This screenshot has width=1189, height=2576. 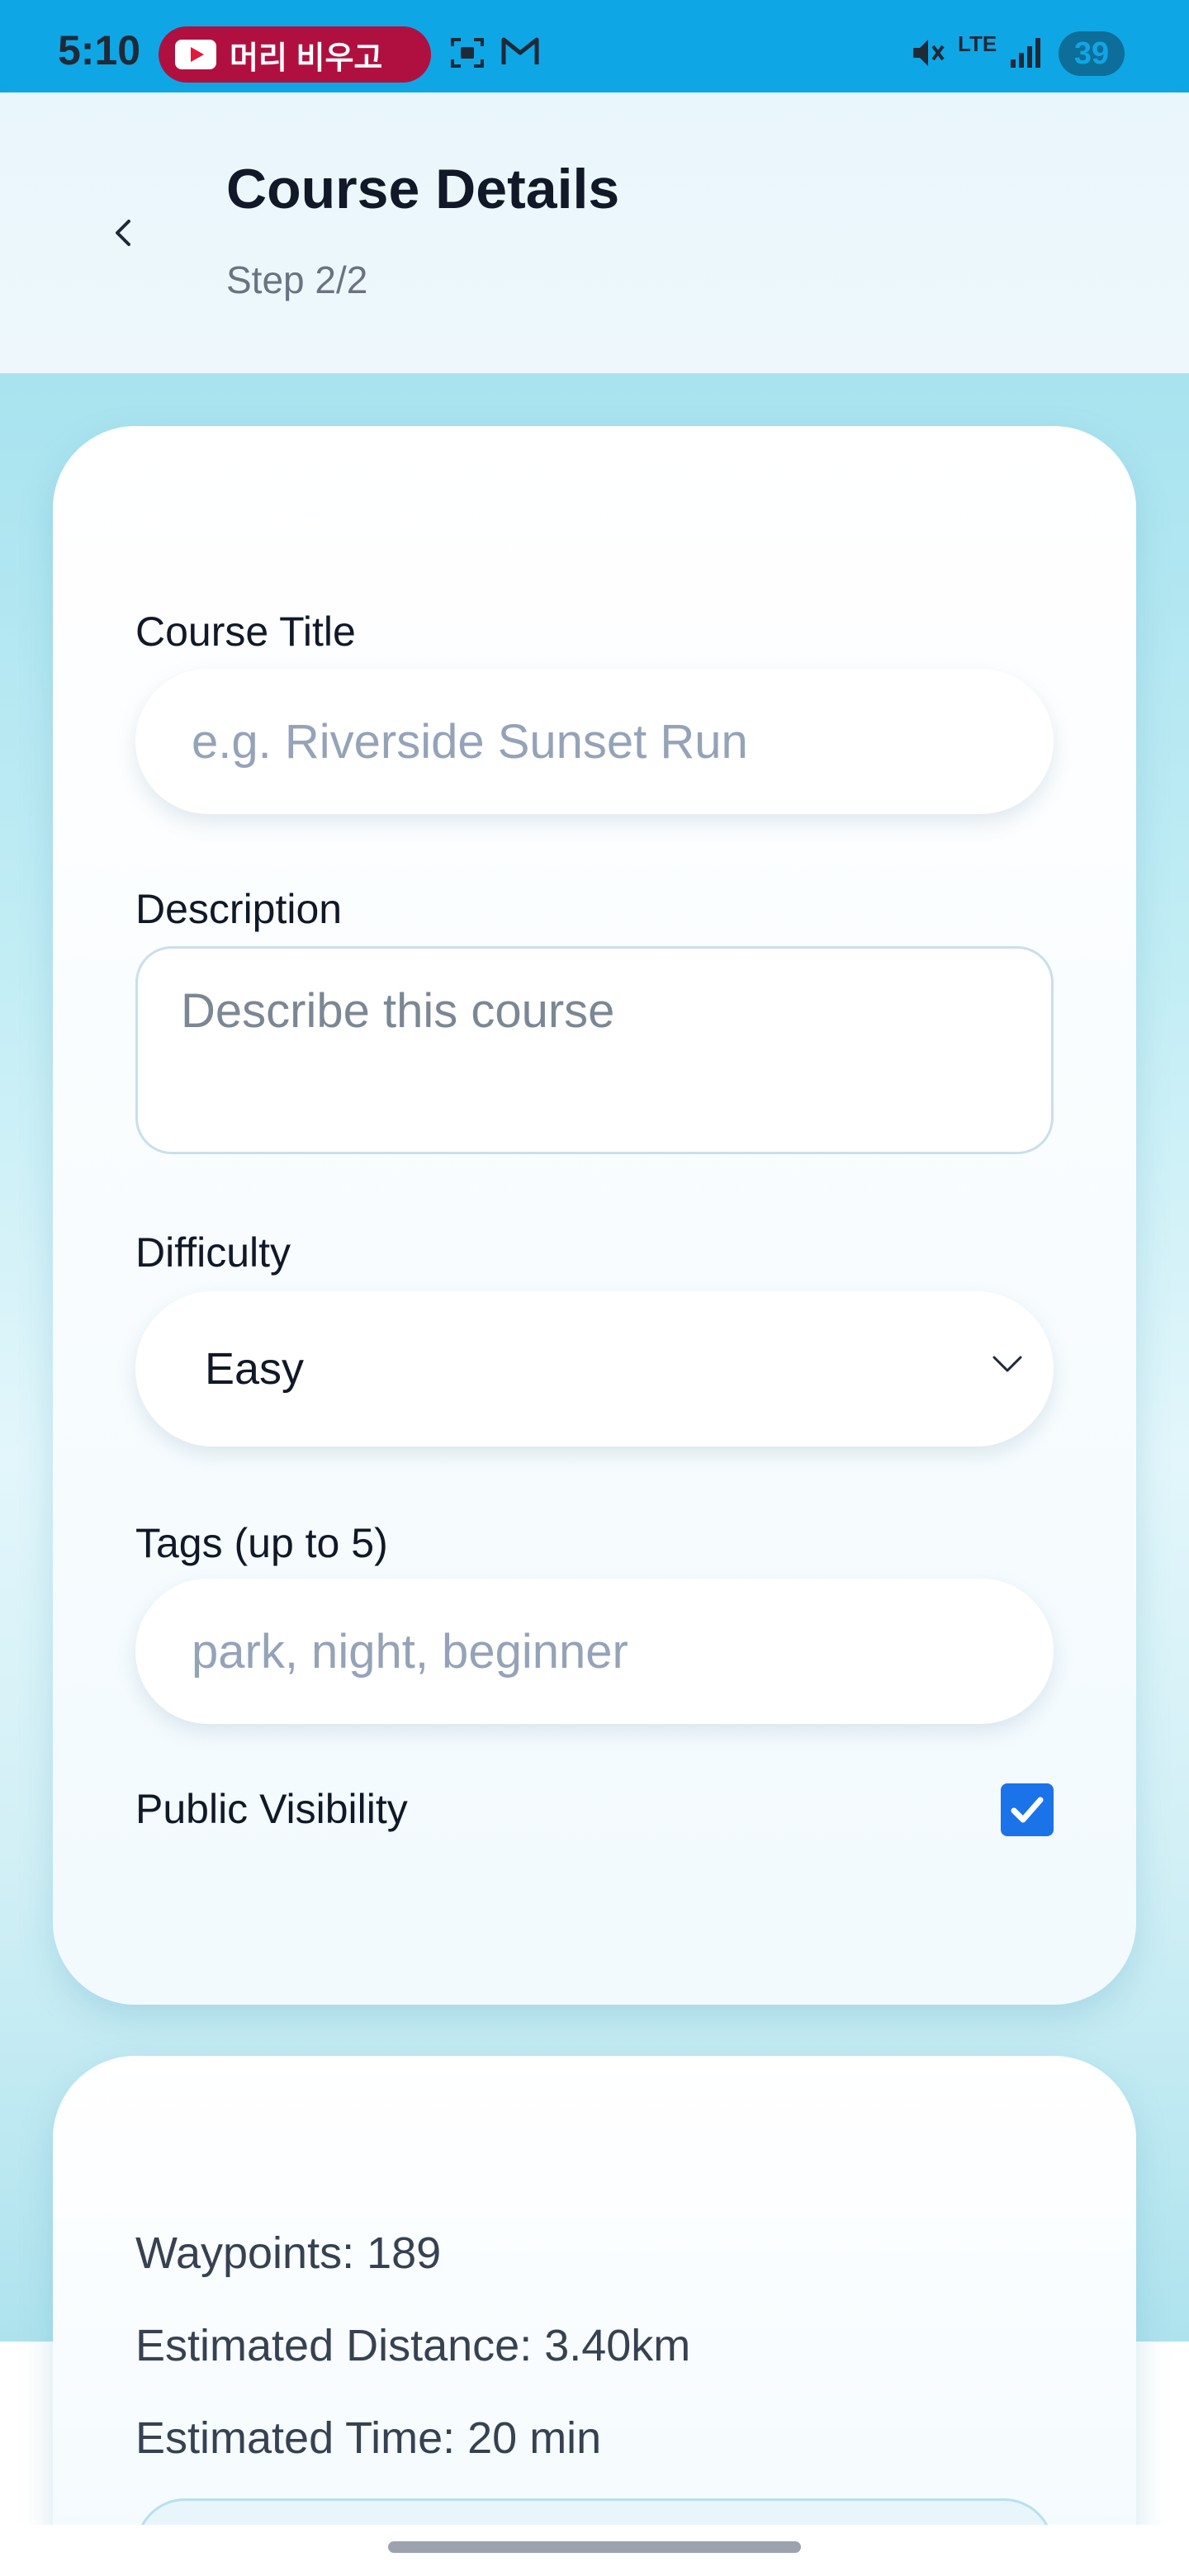 What do you see at coordinates (410, 1651) in the screenshot?
I see `tags-placeholder: park, night, beginner` at bounding box center [410, 1651].